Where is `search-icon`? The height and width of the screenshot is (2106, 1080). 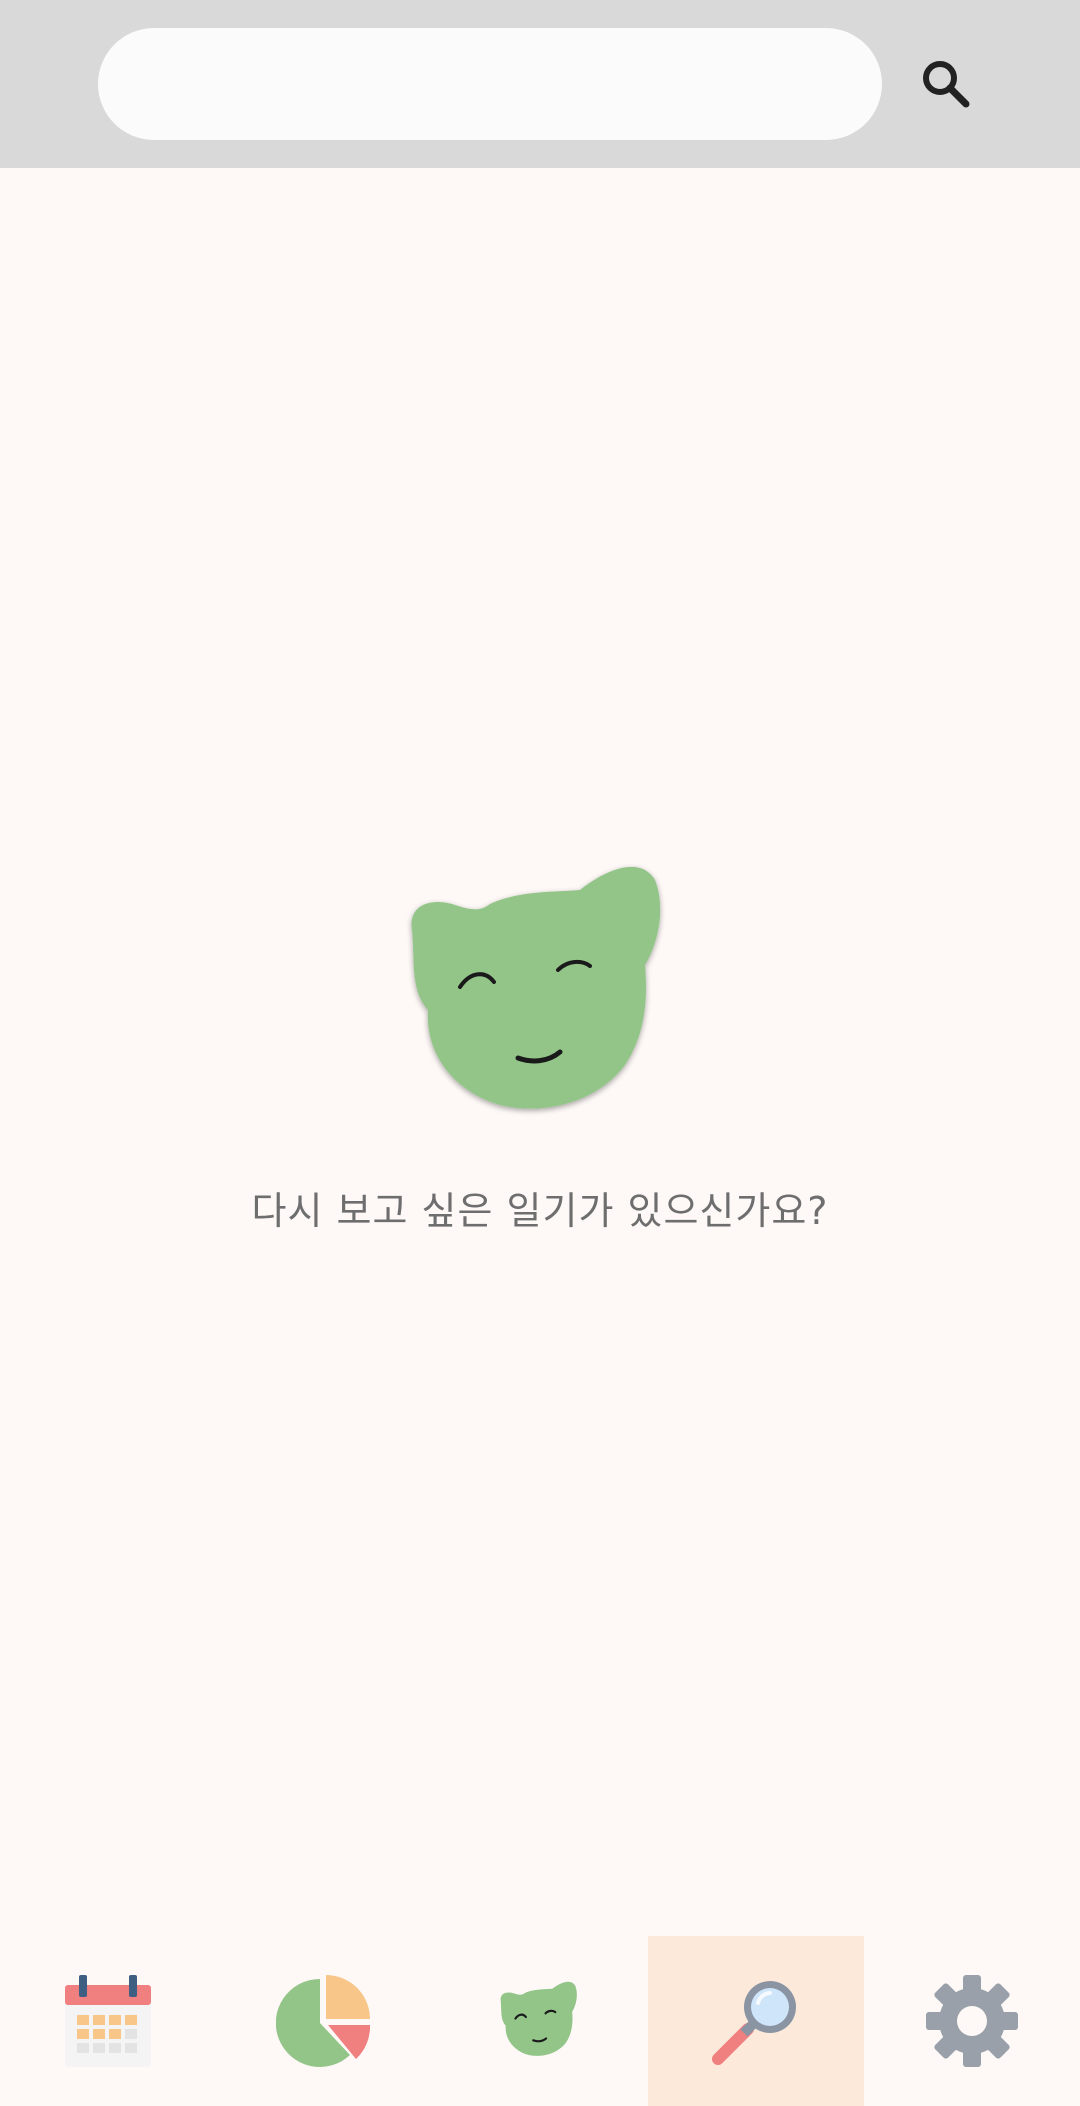
search-icon is located at coordinates (946, 84).